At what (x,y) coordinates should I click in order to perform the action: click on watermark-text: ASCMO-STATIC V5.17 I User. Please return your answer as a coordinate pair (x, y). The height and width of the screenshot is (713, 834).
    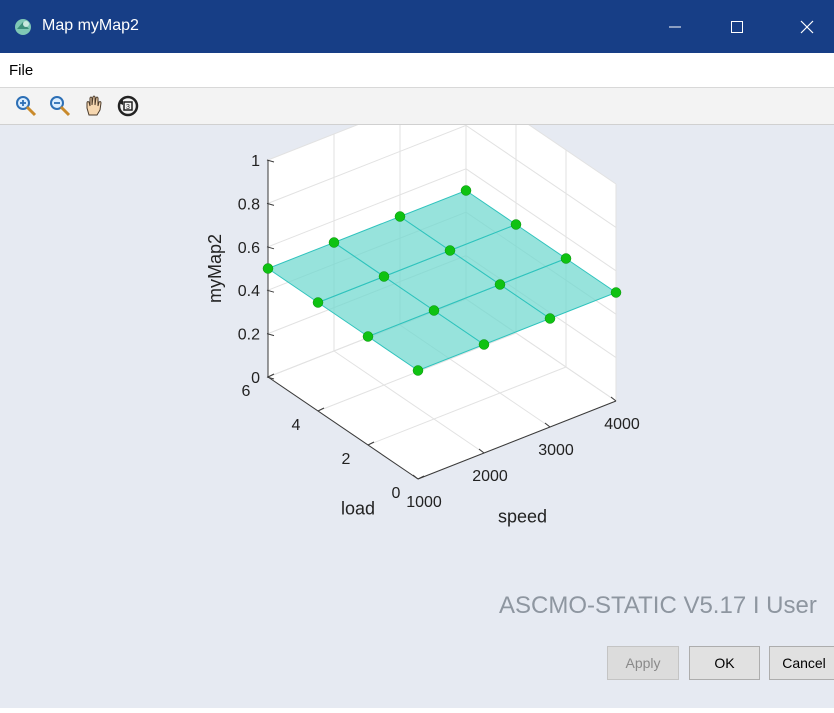
    Looking at the image, I should click on (658, 605).